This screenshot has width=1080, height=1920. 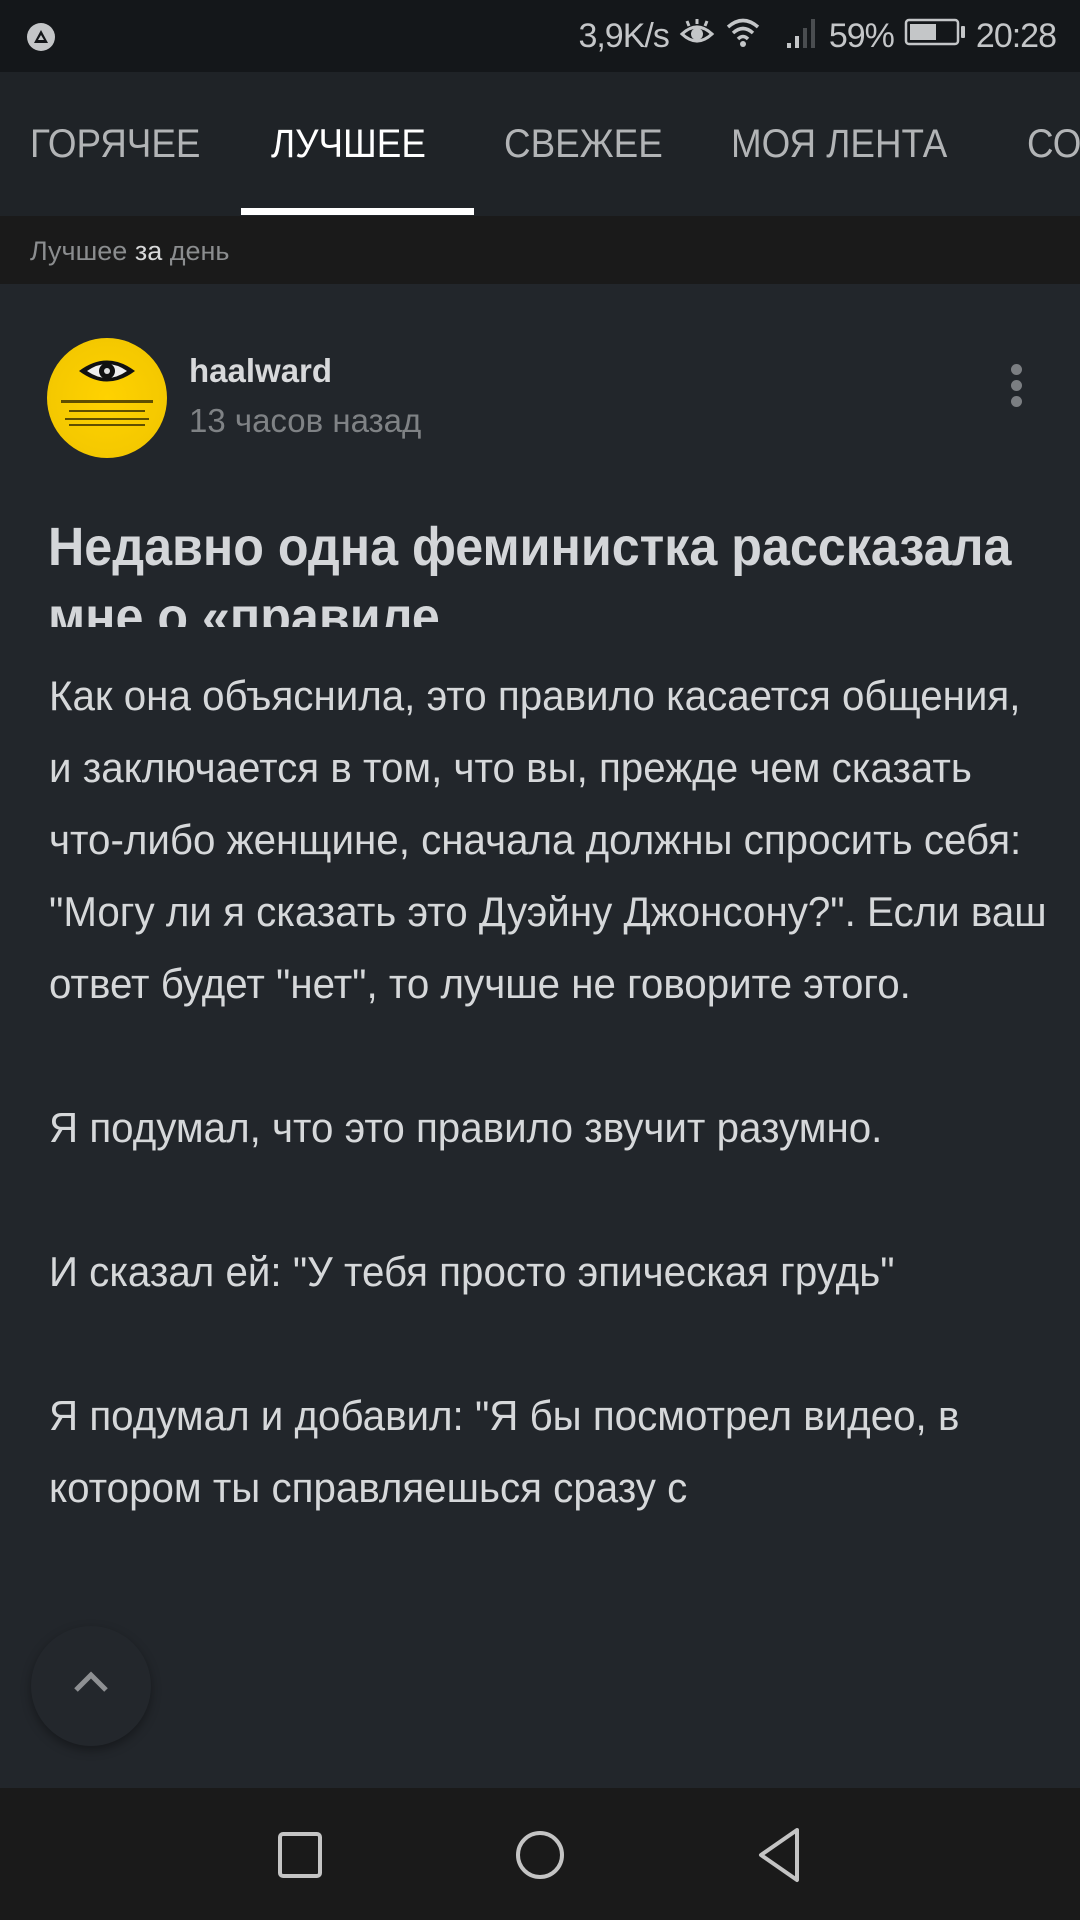 What do you see at coordinates (540, 36) in the screenshot?
I see `status-bar: 3,9K/s 59% 20:28` at bounding box center [540, 36].